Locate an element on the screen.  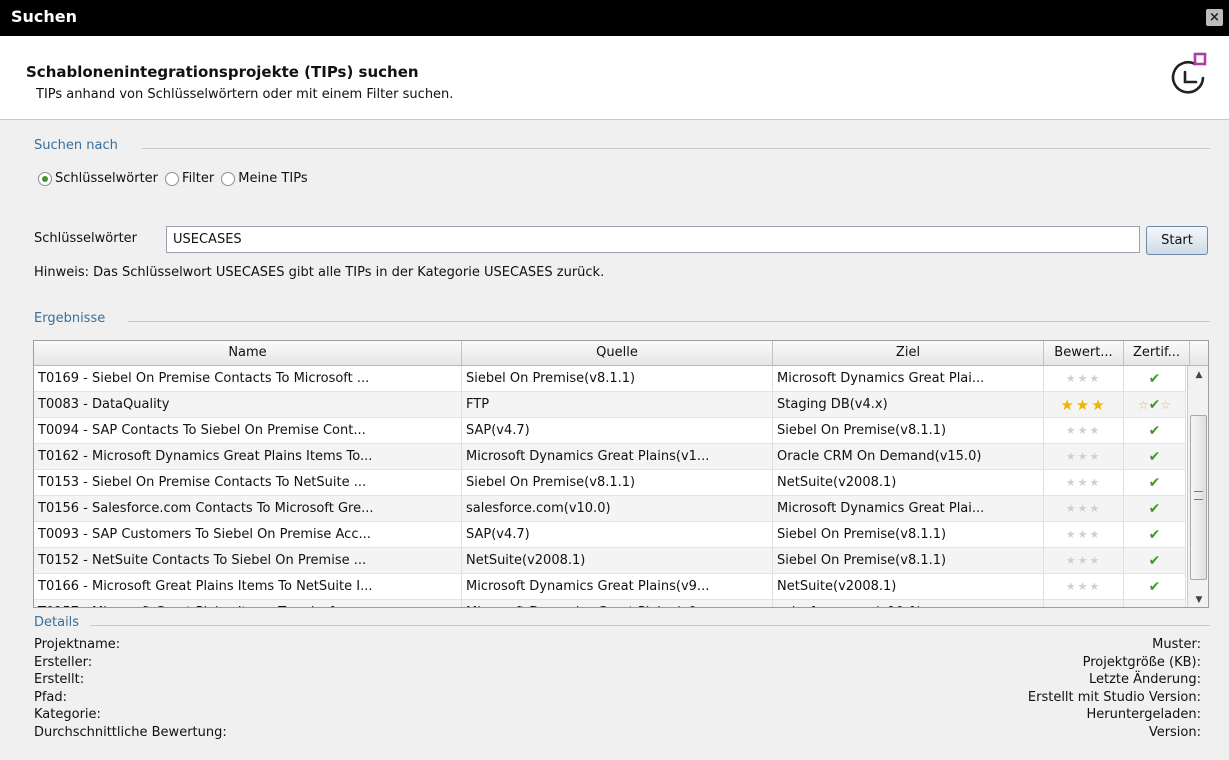
scroll-down-icon: ▼ is located at coordinates (1198, 599).